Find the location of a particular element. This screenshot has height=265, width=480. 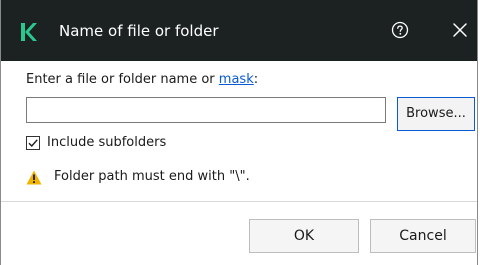

name-field-label: Enter a file or folder name or mask: is located at coordinates (142, 79).